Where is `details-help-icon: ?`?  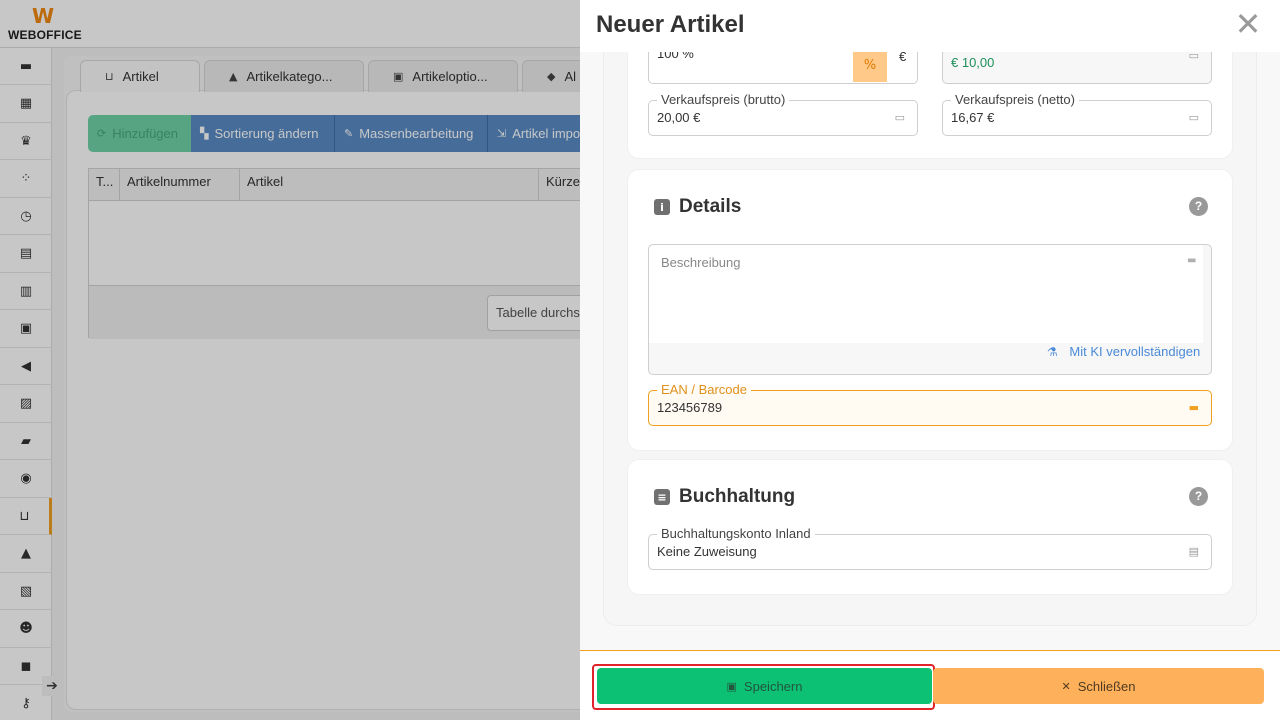
details-help-icon: ? is located at coordinates (1198, 206).